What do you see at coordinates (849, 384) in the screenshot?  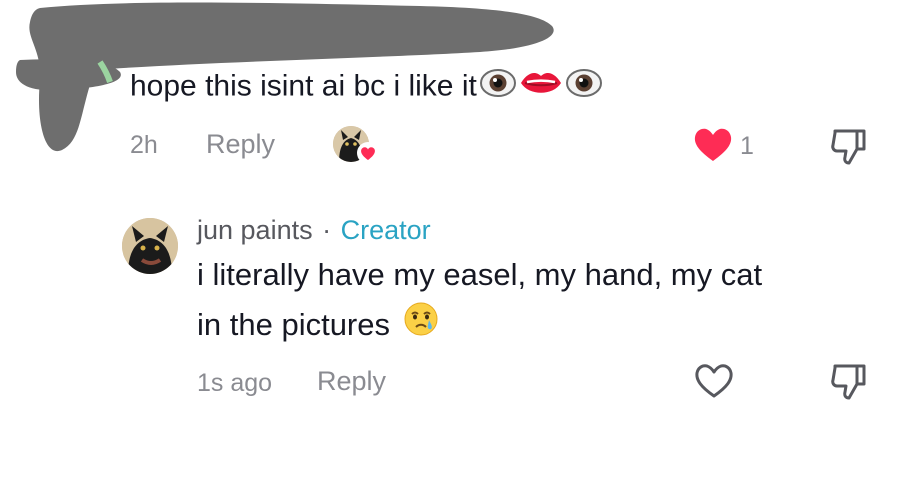 I see `reply-dislike-icon` at bounding box center [849, 384].